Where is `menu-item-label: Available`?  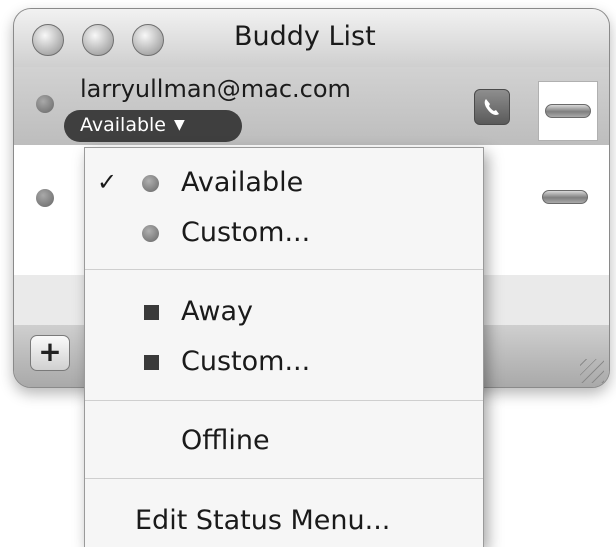
menu-item-label: Available is located at coordinates (242, 182).